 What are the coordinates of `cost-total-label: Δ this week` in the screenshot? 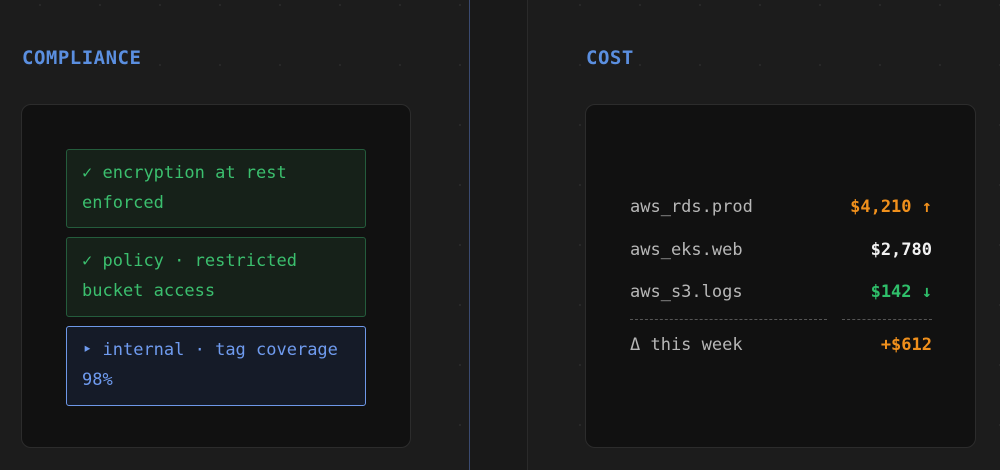 It's located at (686, 345).